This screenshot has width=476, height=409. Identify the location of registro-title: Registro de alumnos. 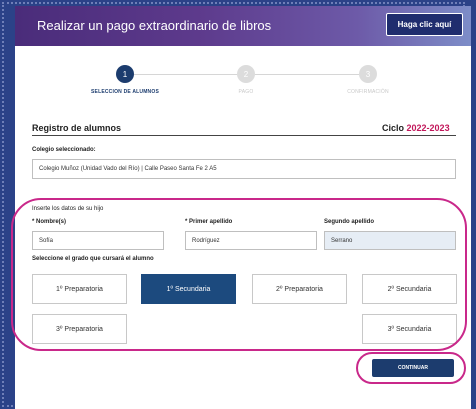
(77, 128).